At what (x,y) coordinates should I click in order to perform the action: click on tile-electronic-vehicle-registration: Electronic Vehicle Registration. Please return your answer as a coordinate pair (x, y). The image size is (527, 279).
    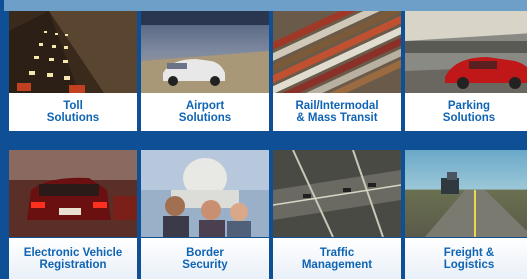
    Looking at the image, I should click on (73, 214).